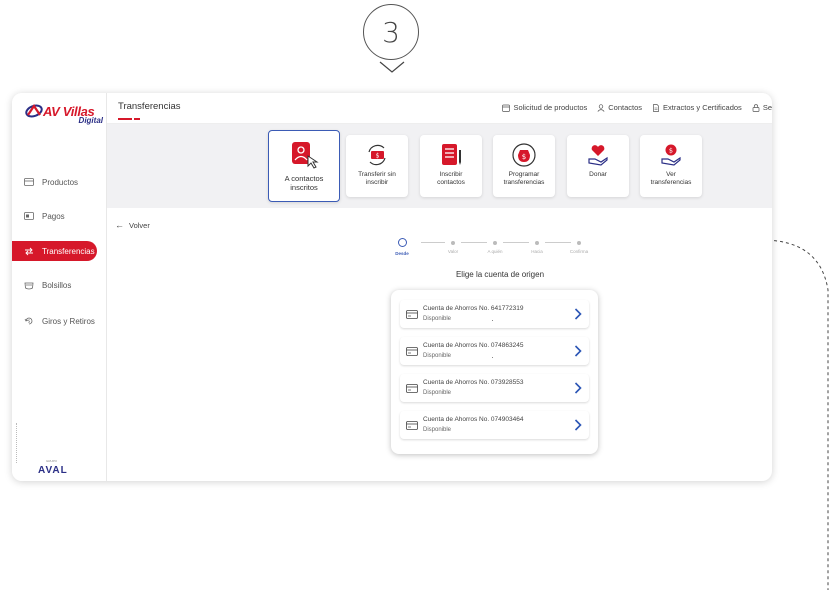  Describe the element at coordinates (767, 107) in the screenshot. I see `link-label: Se` at that location.